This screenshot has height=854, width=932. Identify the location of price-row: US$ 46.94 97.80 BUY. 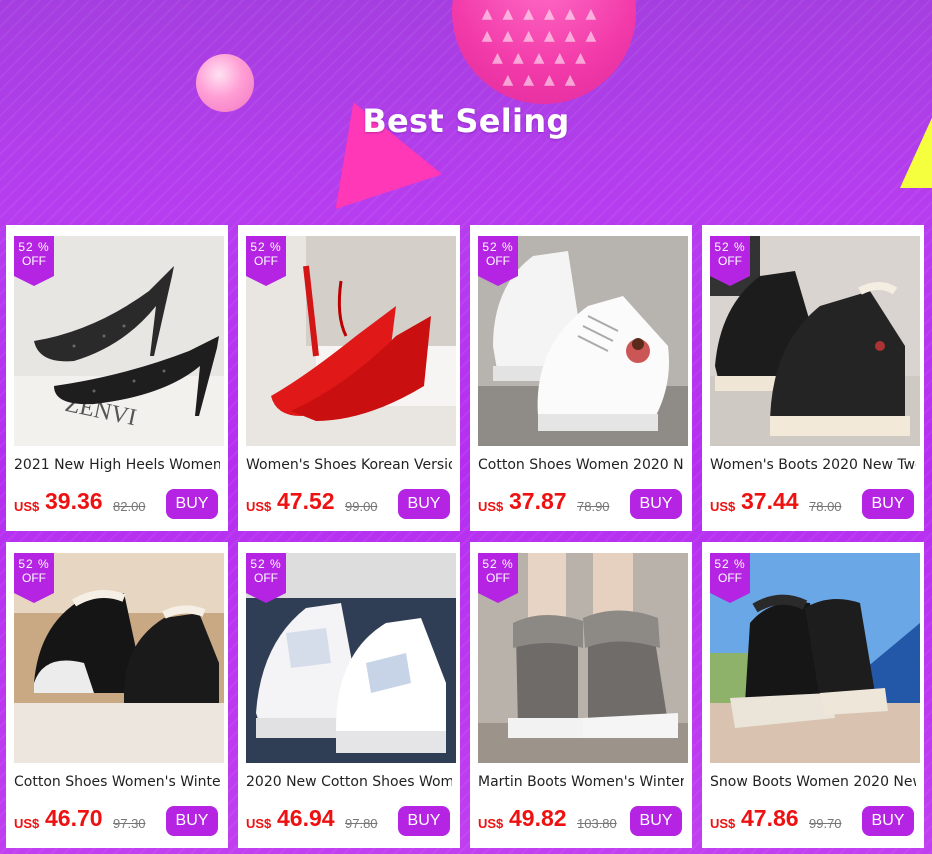
(351, 821).